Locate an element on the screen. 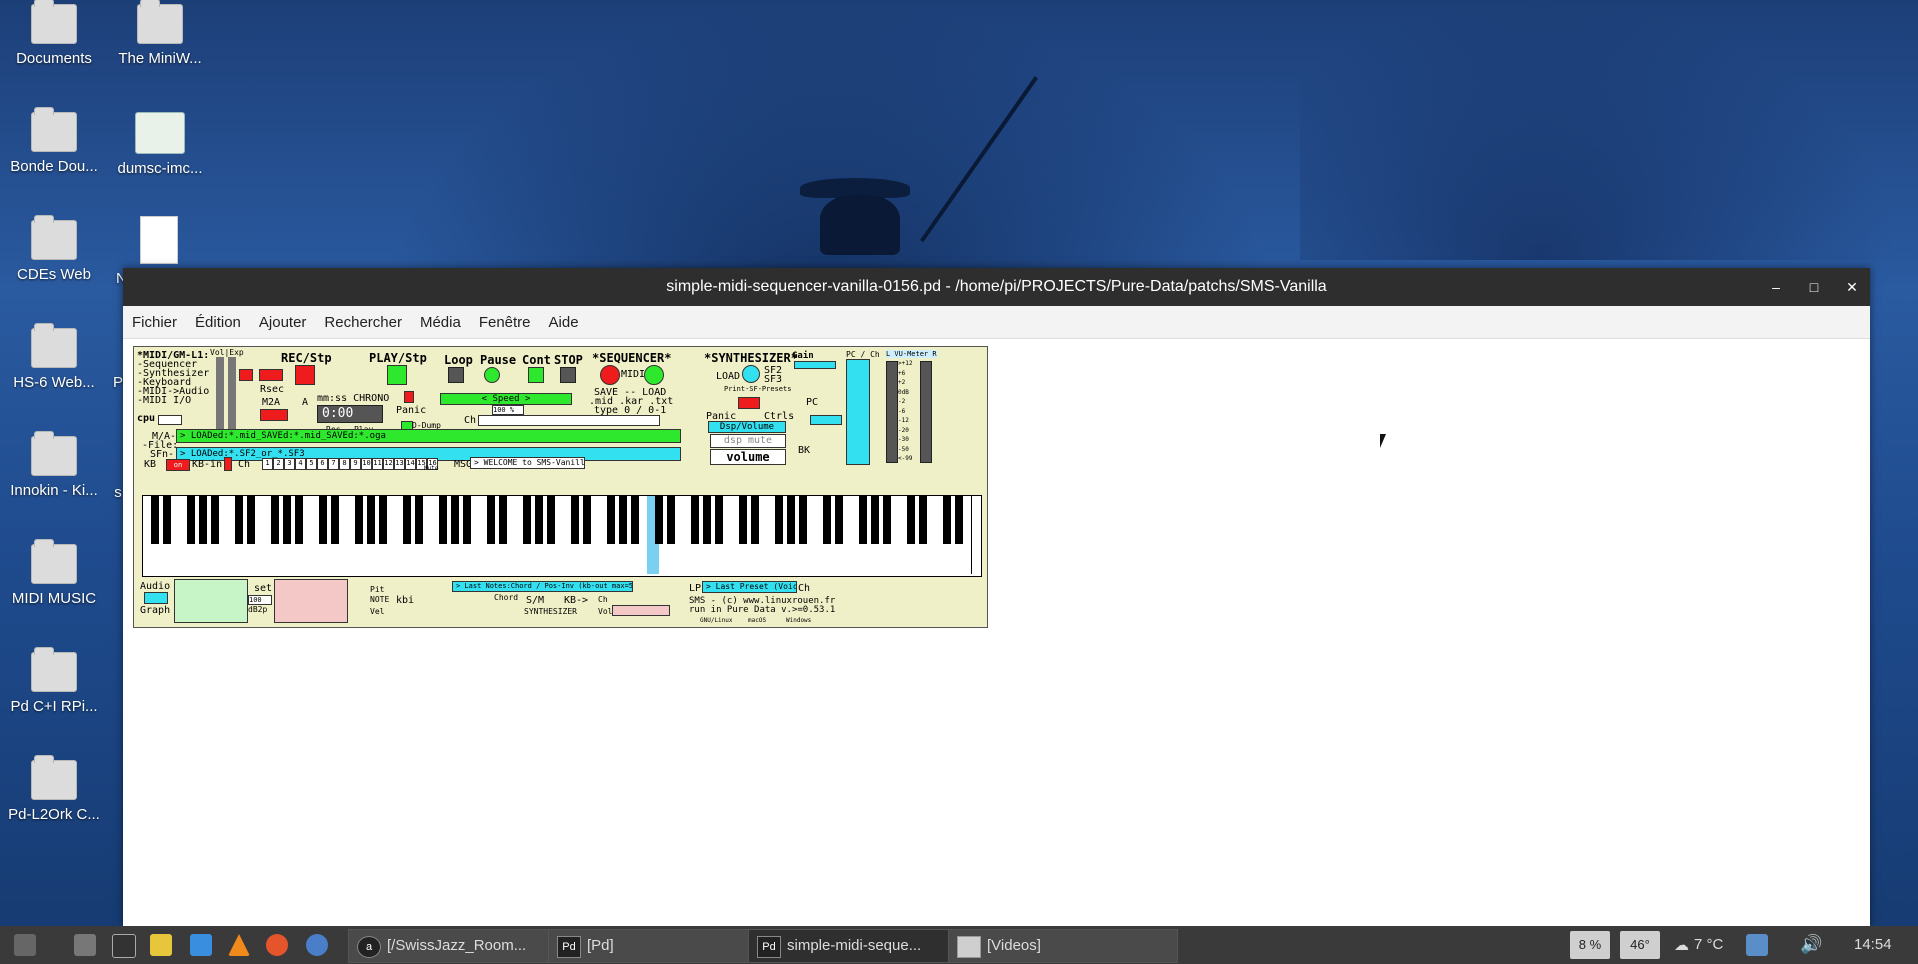  os-macos: macOS is located at coordinates (757, 620).